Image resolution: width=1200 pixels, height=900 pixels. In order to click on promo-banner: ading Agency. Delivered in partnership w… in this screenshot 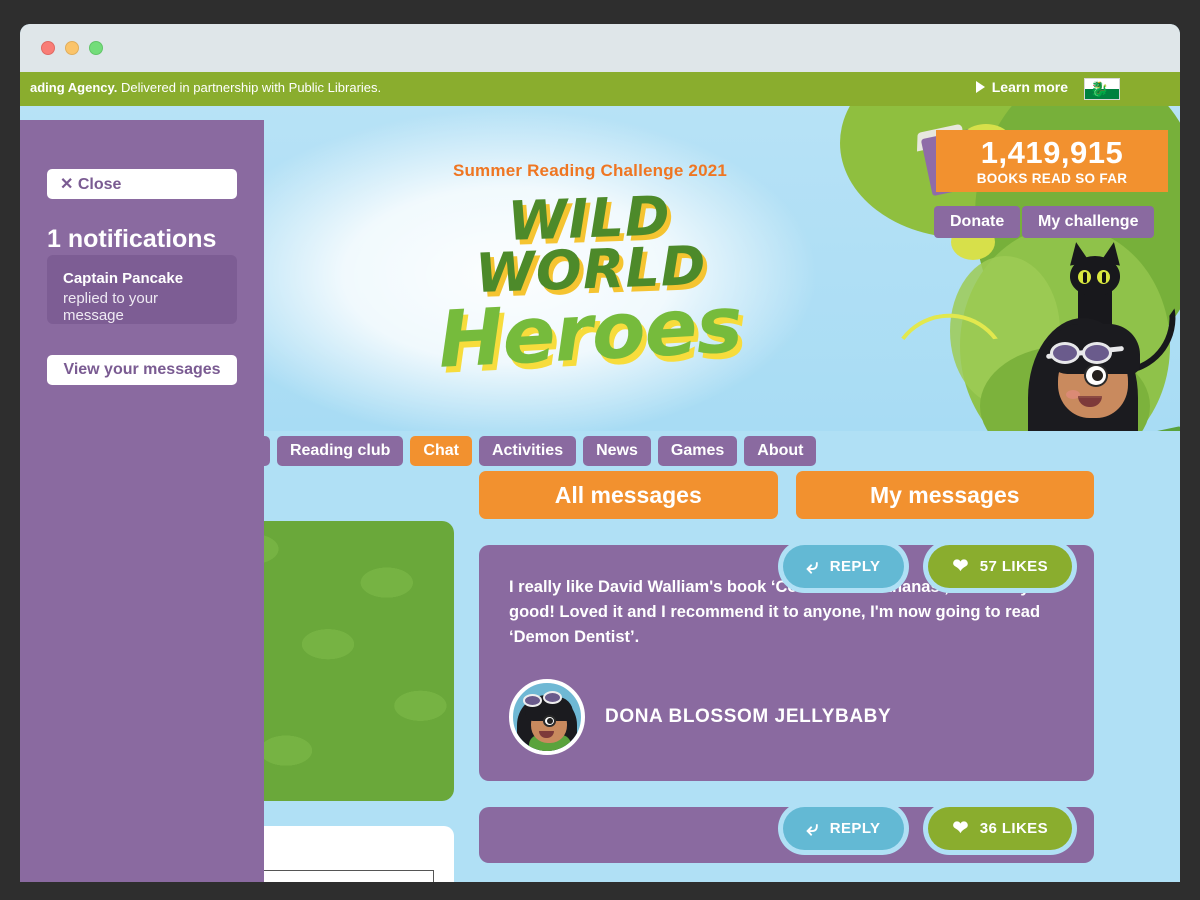, I will do `click(600, 89)`.